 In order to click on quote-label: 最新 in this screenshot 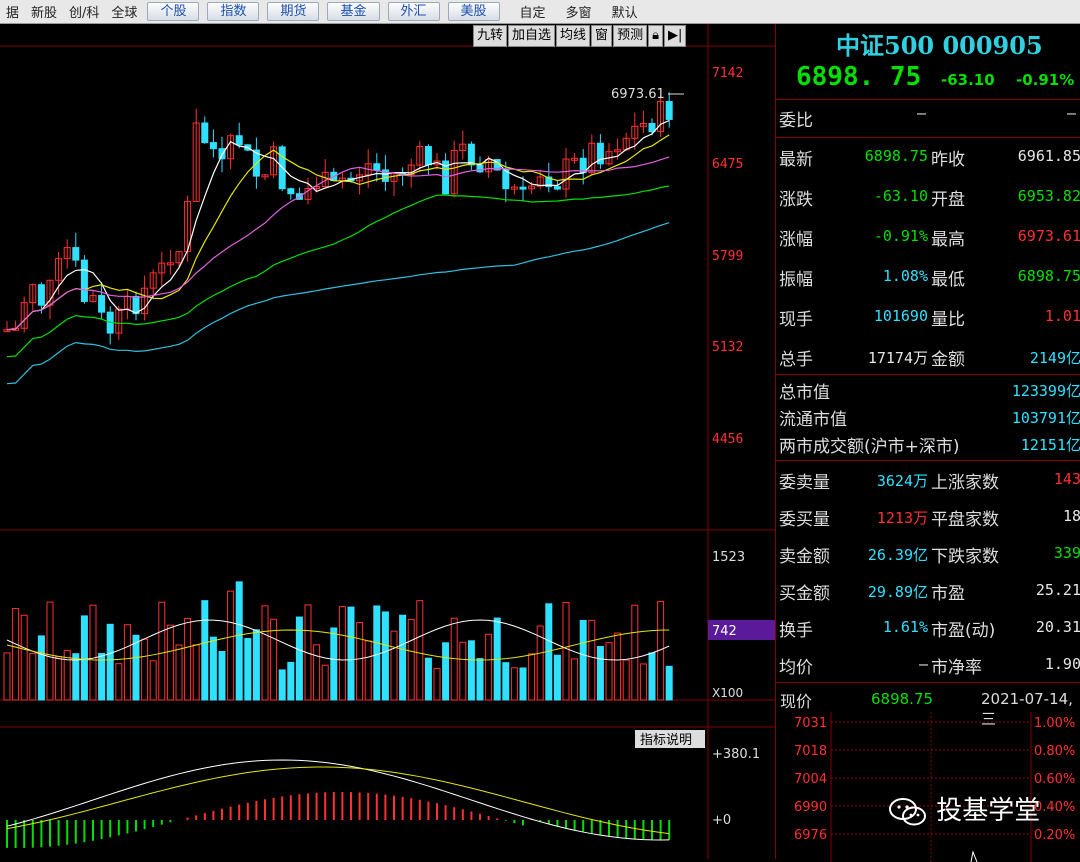, I will do `click(796, 160)`.